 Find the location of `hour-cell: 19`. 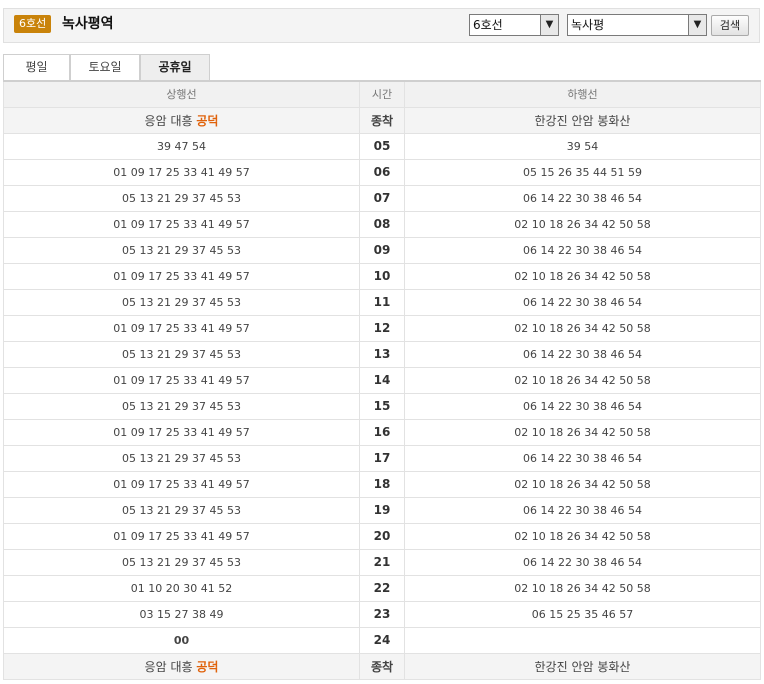

hour-cell: 19 is located at coordinates (382, 510).